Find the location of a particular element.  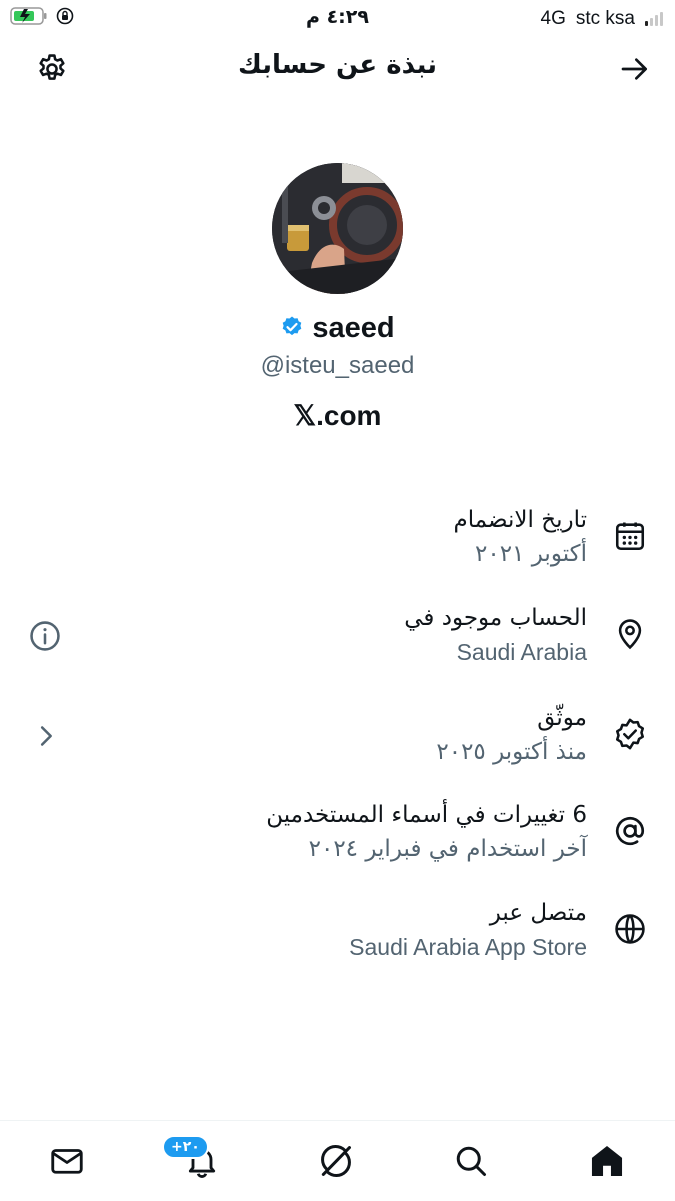

nav-notifications: +٢٠ is located at coordinates (192, 1158).